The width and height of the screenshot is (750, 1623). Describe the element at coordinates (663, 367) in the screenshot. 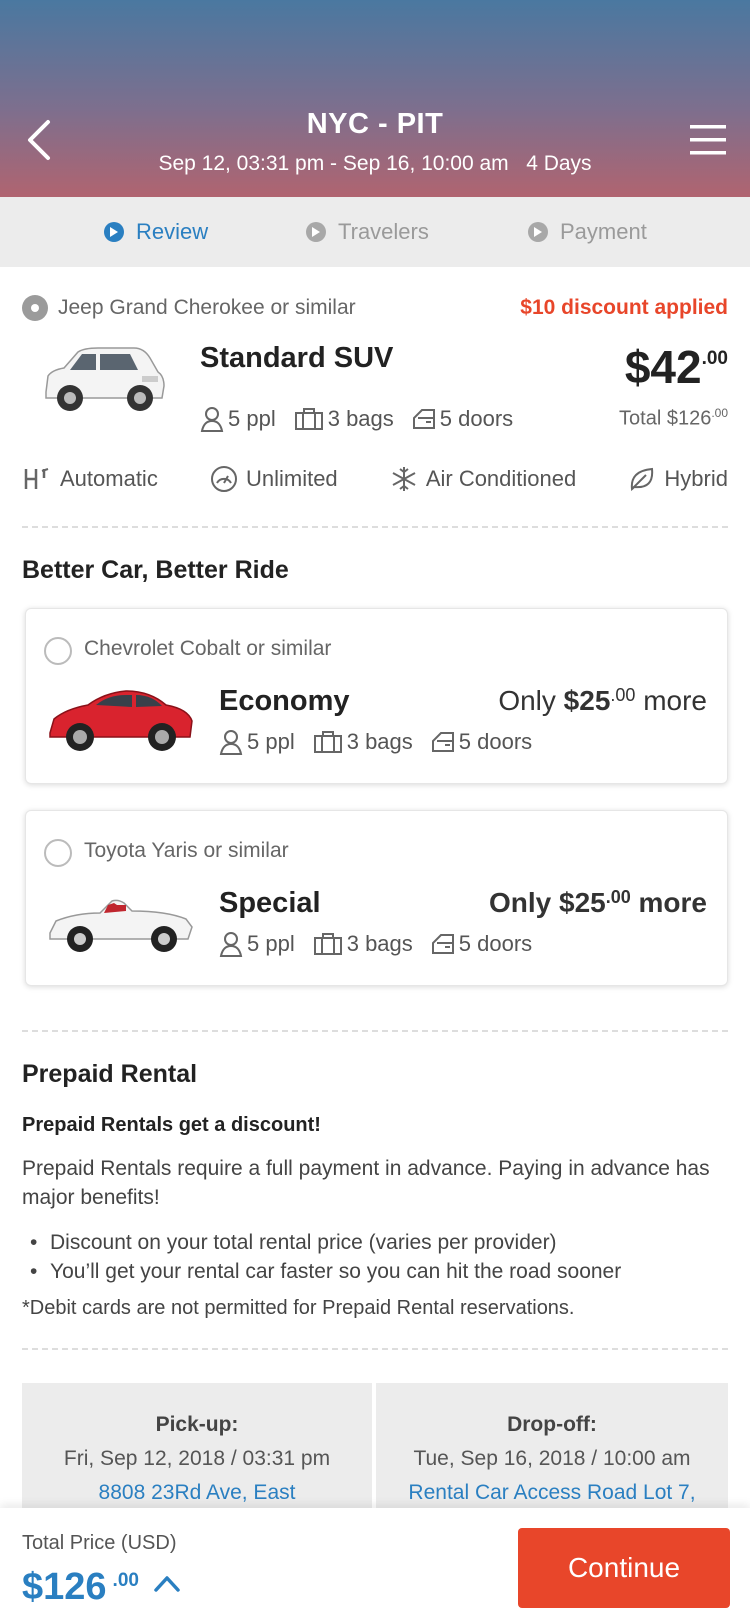

I see `daily-price-main: $42` at that location.